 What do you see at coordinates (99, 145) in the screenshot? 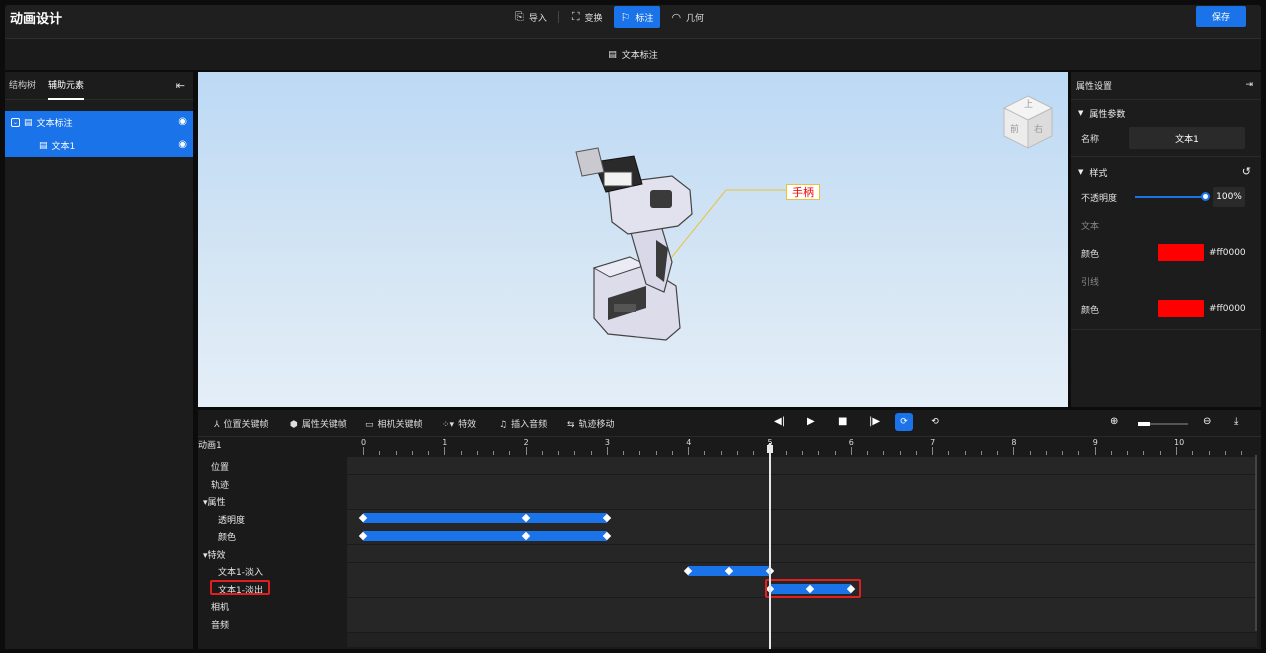
I see `tree-item-text1: ▤ 文本1 ◉` at bounding box center [99, 145].